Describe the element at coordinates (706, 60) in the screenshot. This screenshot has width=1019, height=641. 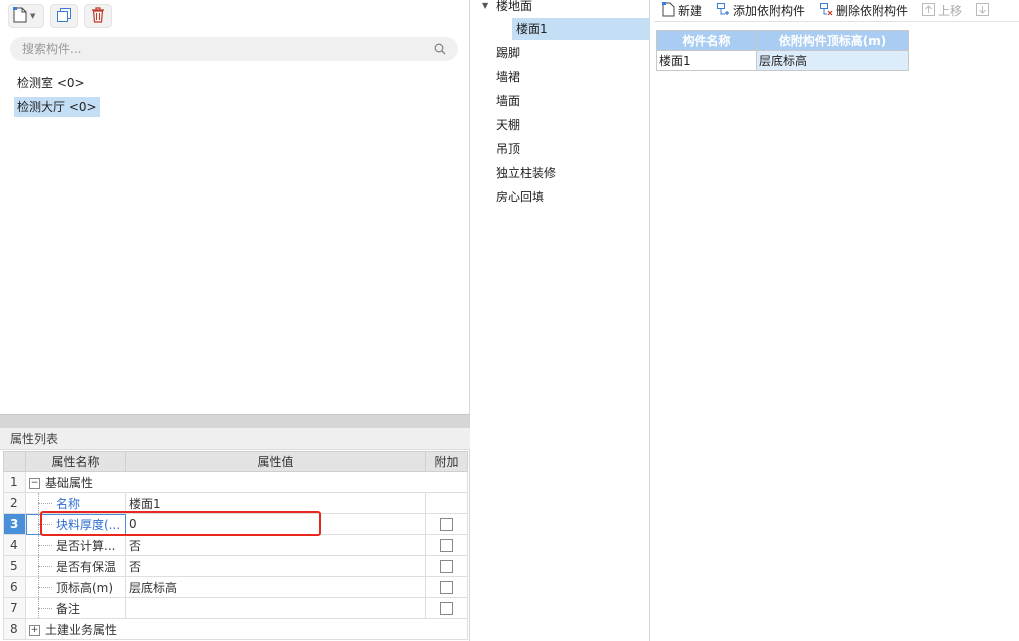
I see `component-name-cell: 楼面1` at that location.